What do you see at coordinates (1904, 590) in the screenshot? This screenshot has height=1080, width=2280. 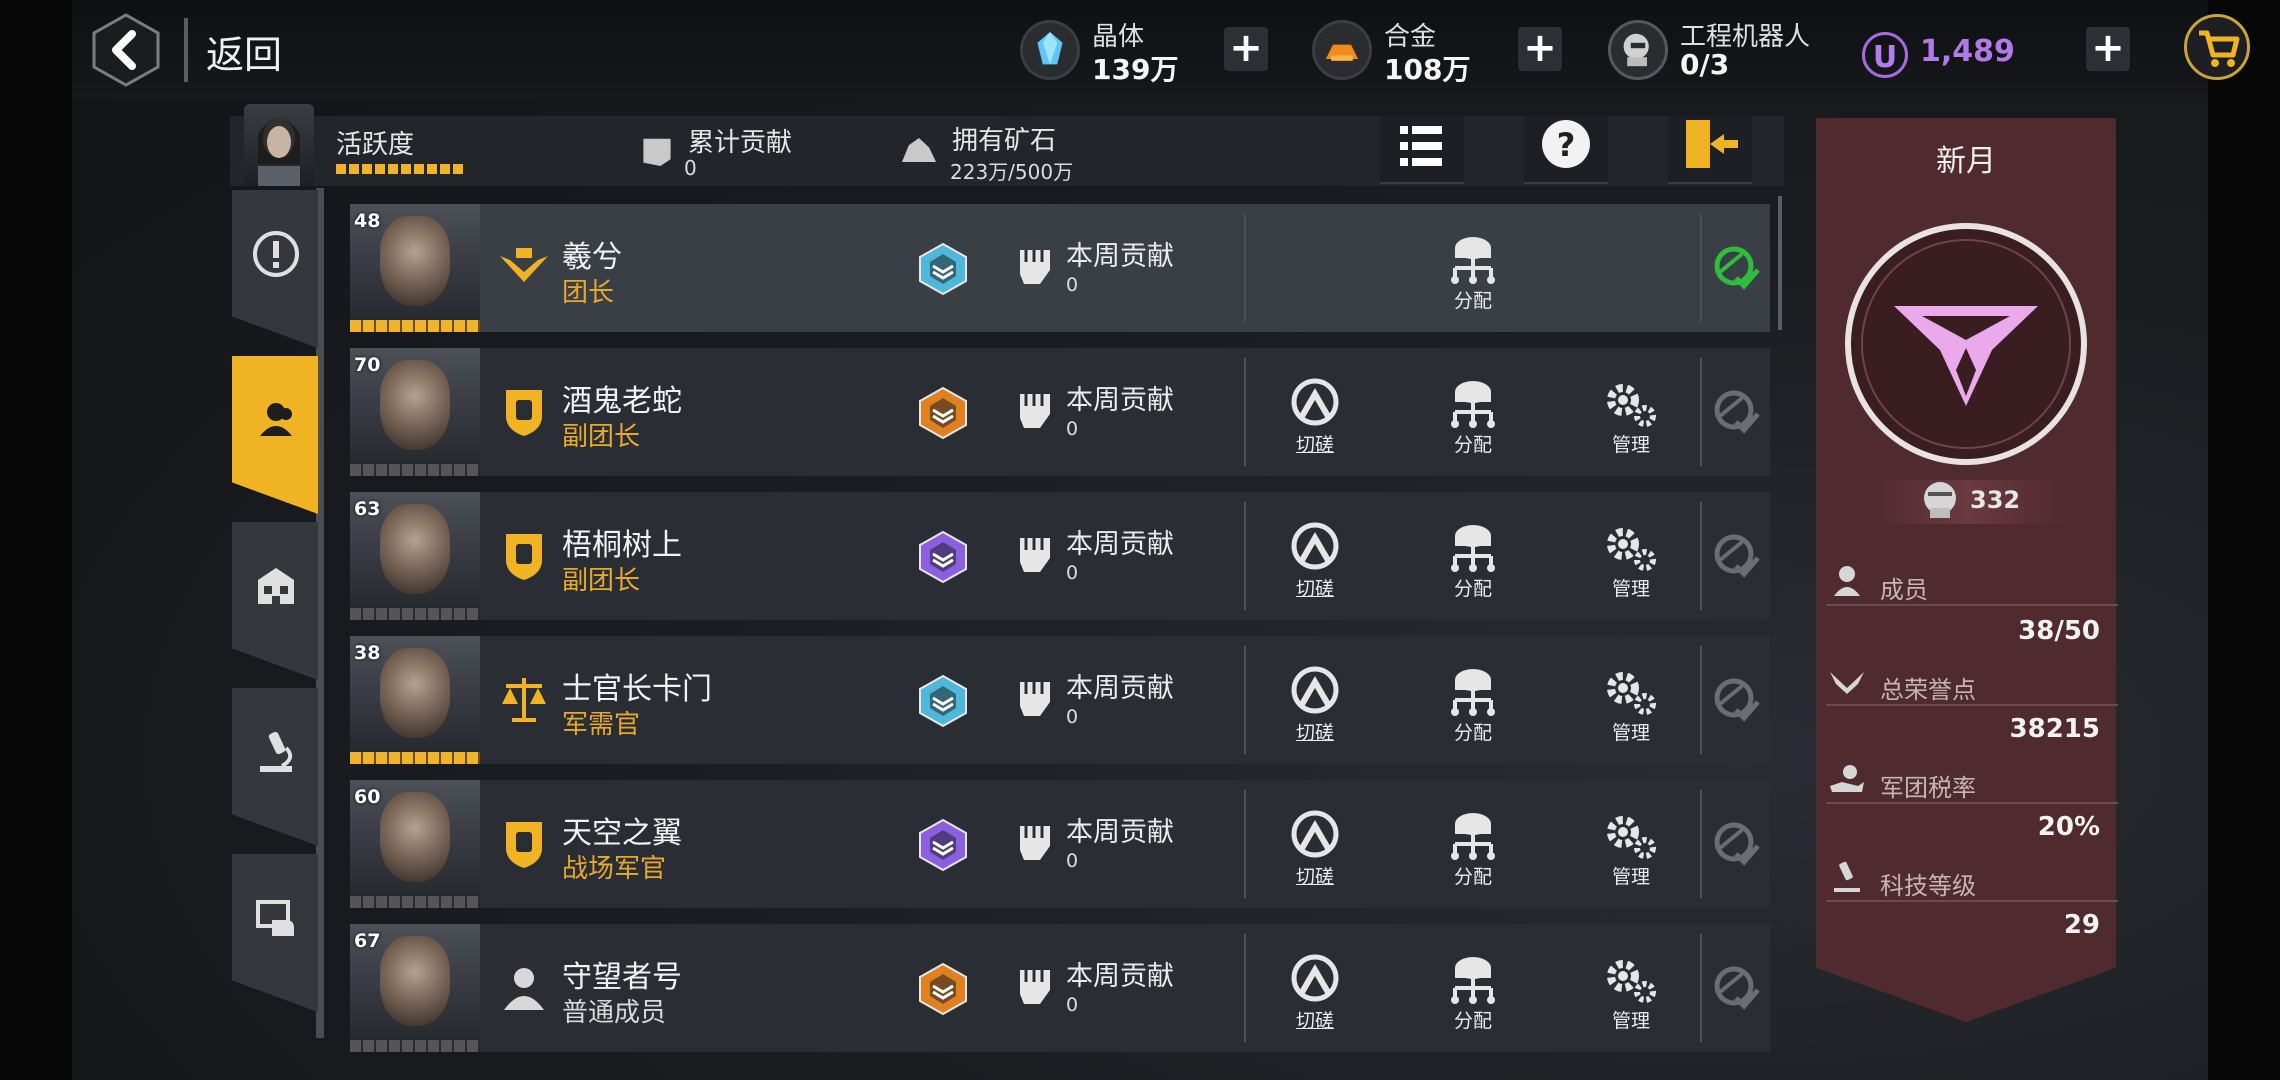 I see `stat-label: 成员` at bounding box center [1904, 590].